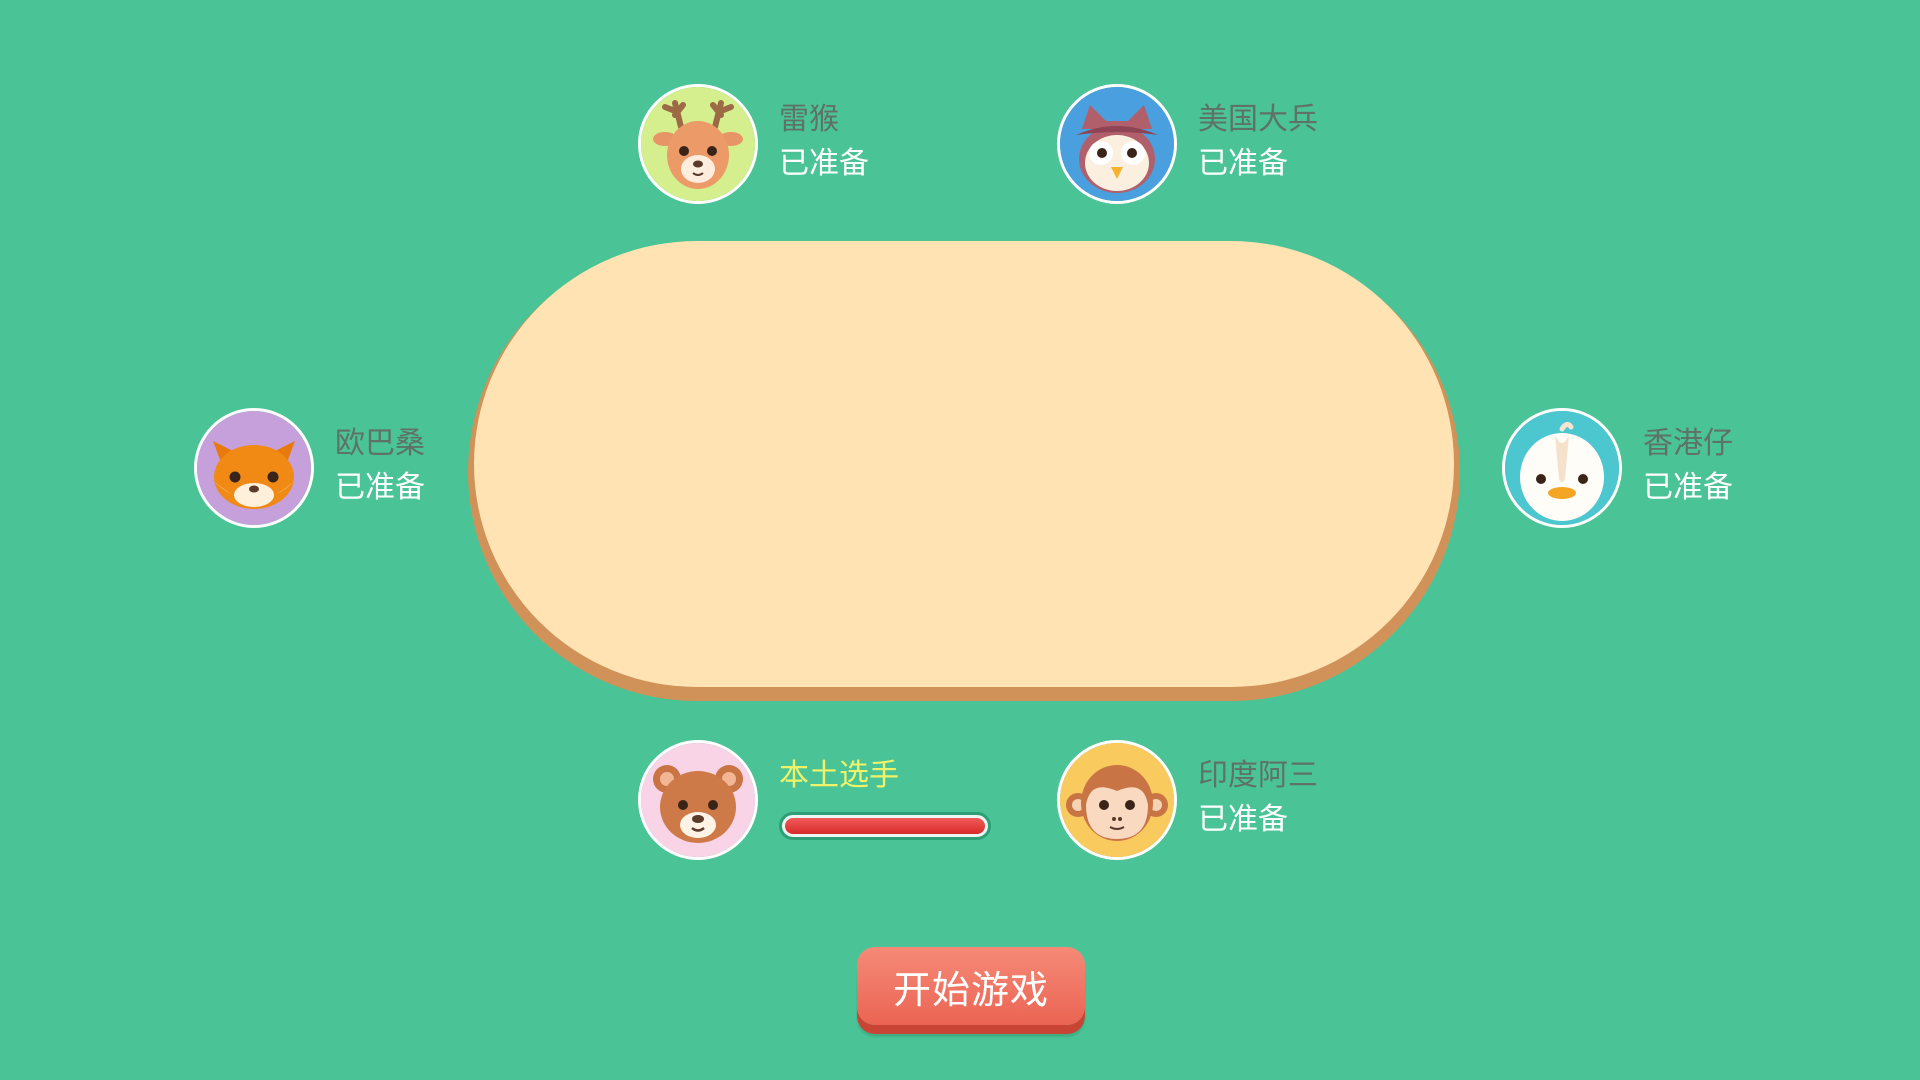  I want to click on fox-icon, so click(254, 468).